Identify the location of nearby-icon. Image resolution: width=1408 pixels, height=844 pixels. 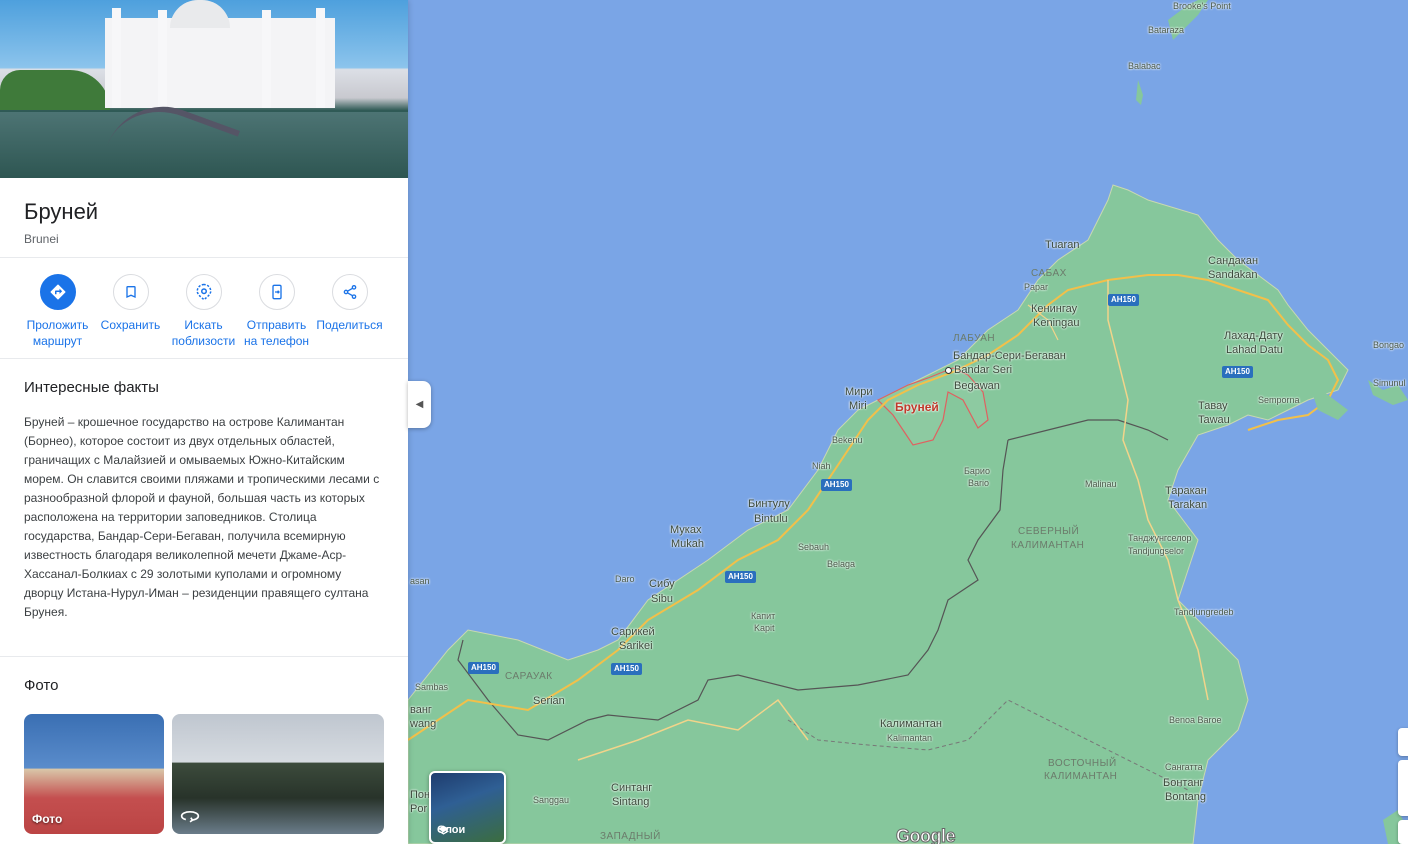
(203, 292).